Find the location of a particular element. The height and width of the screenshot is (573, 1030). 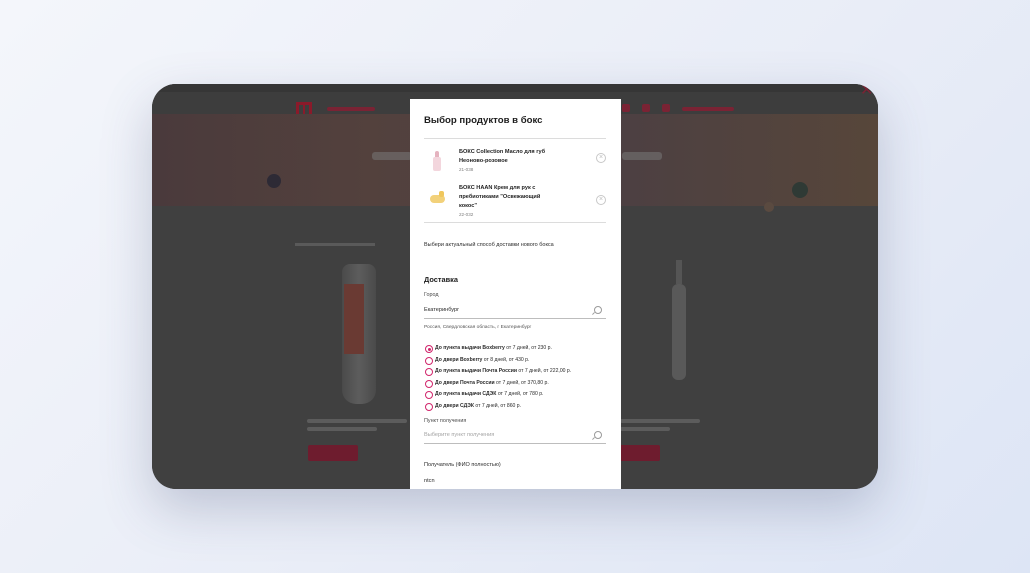

option-terms: от 7 дней, от 860 р. is located at coordinates (497, 405).